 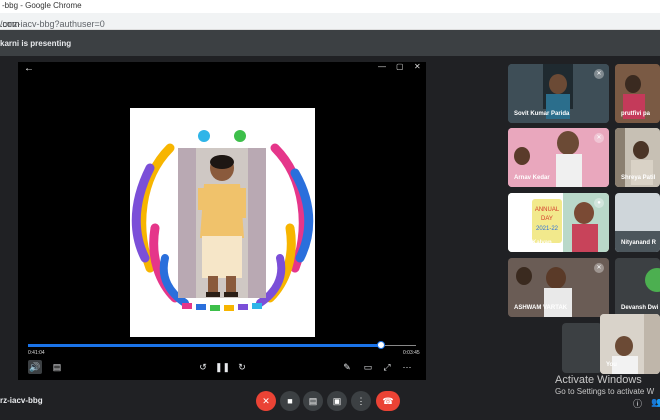 What do you see at coordinates (382, 66) in the screenshot?
I see `minimize-icon: —` at bounding box center [382, 66].